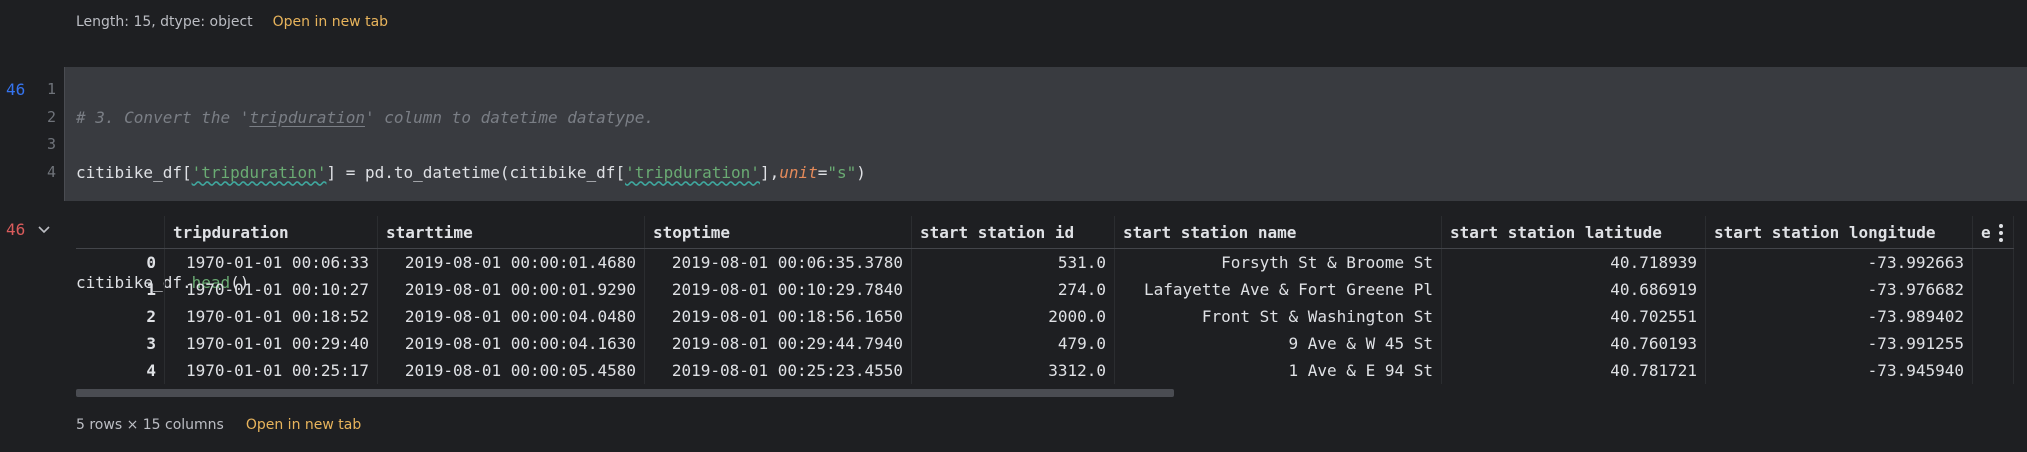 The image size is (2027, 452). Describe the element at coordinates (511, 343) in the screenshot. I see `table-cell: 2019-08-01 00:00:04.1630` at that location.